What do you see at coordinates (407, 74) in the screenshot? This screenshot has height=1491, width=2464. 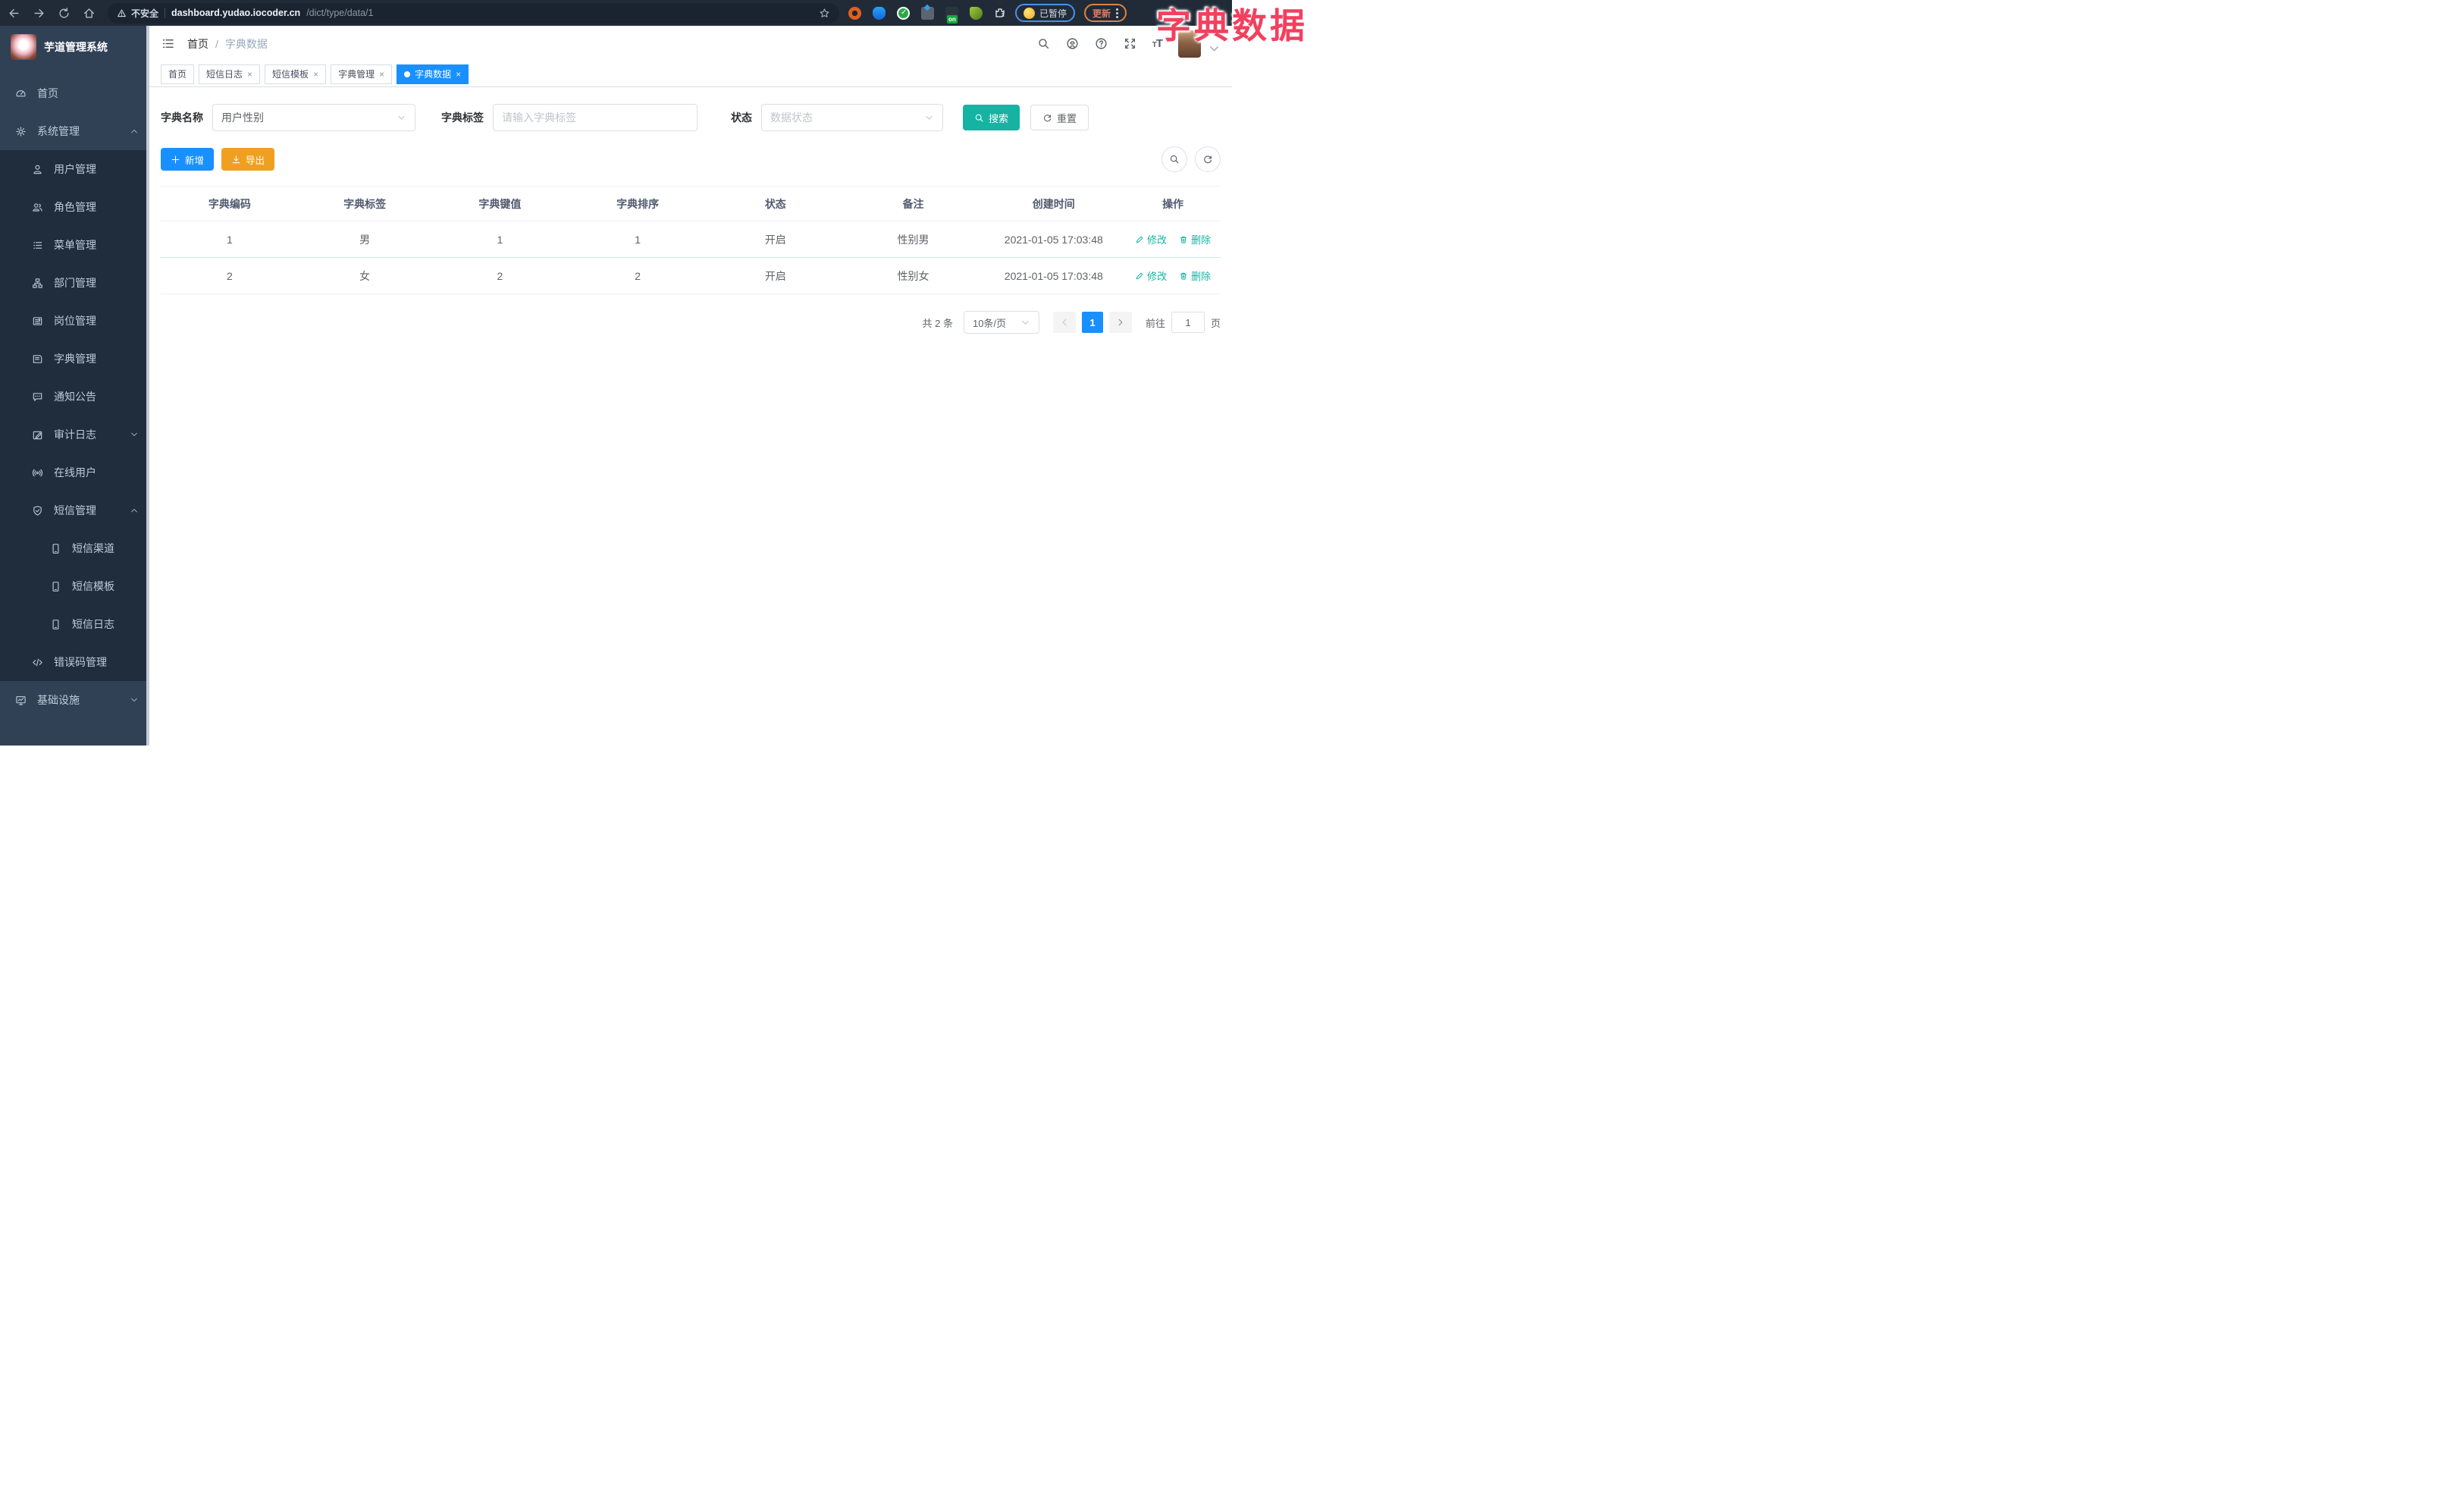 I see `active-dot` at bounding box center [407, 74].